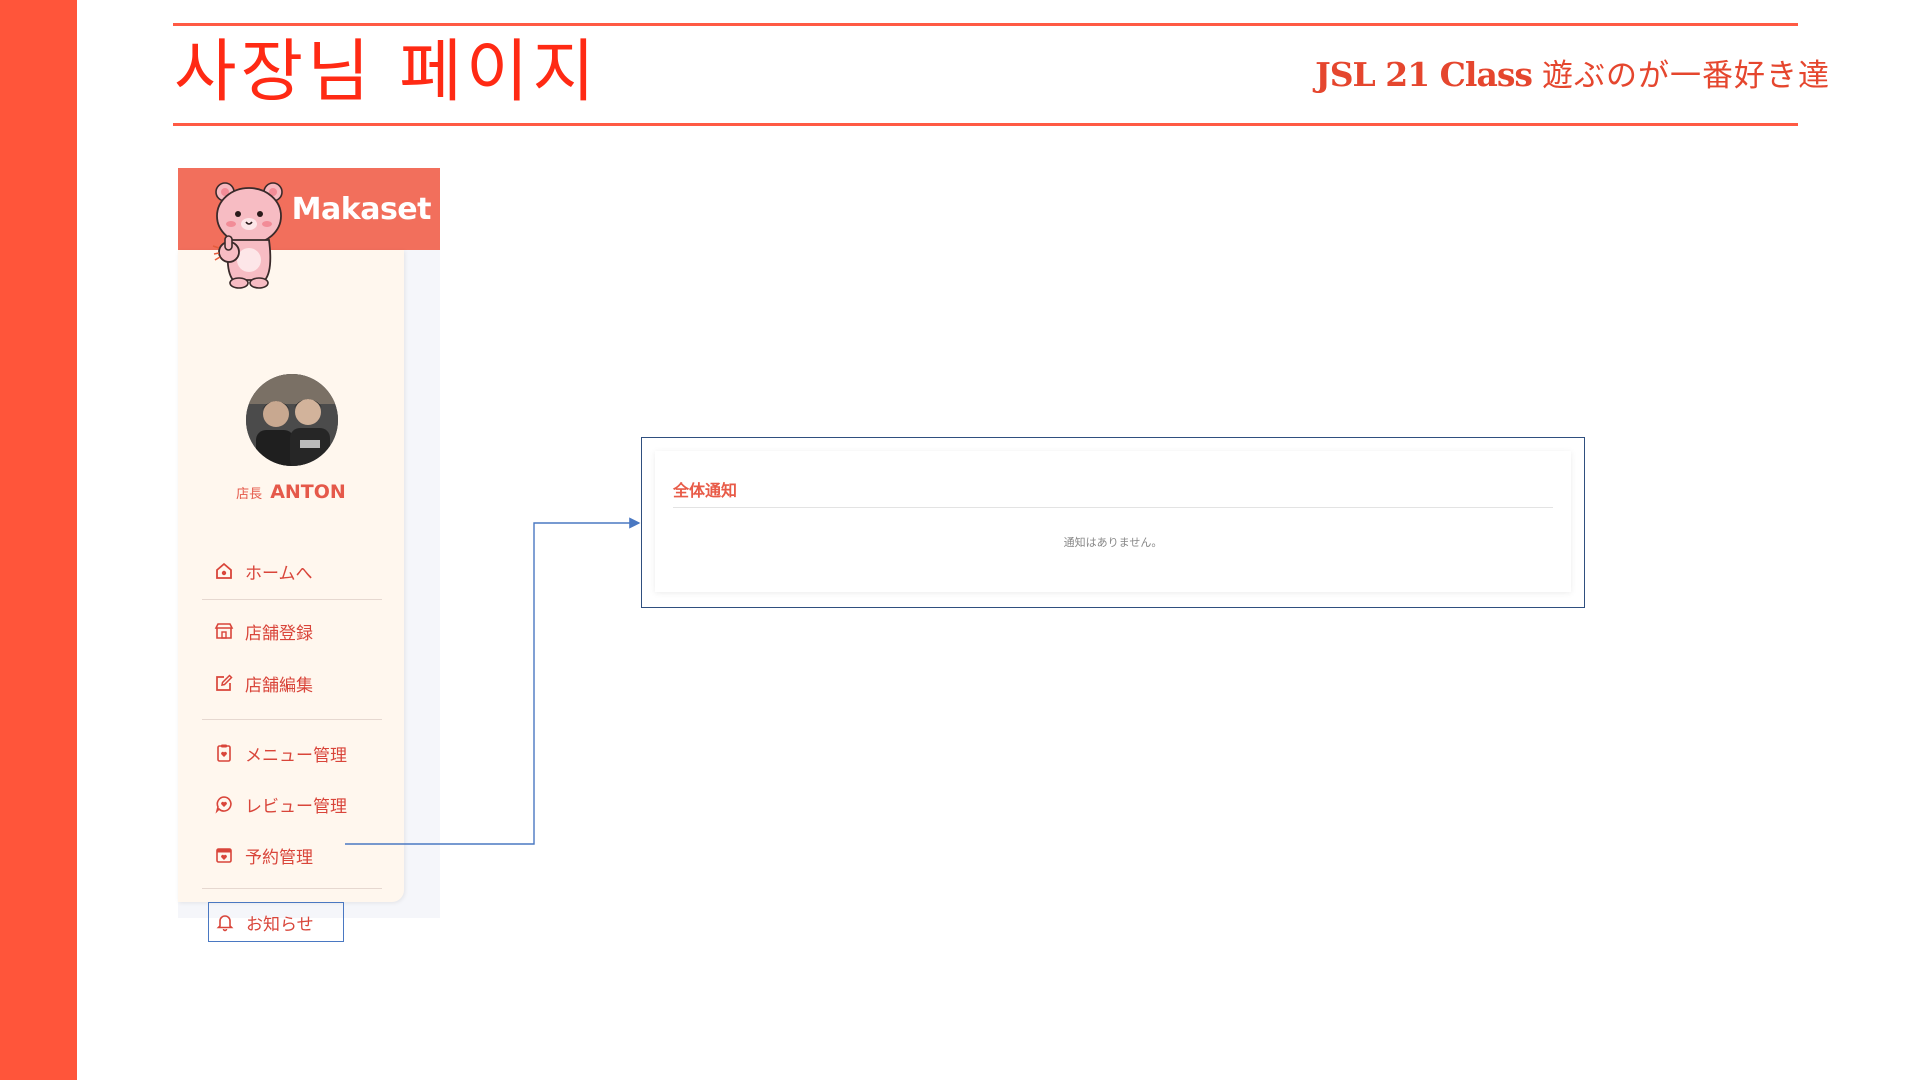  Describe the element at coordinates (279, 573) in the screenshot. I see `nav-label: ホームへ` at that location.